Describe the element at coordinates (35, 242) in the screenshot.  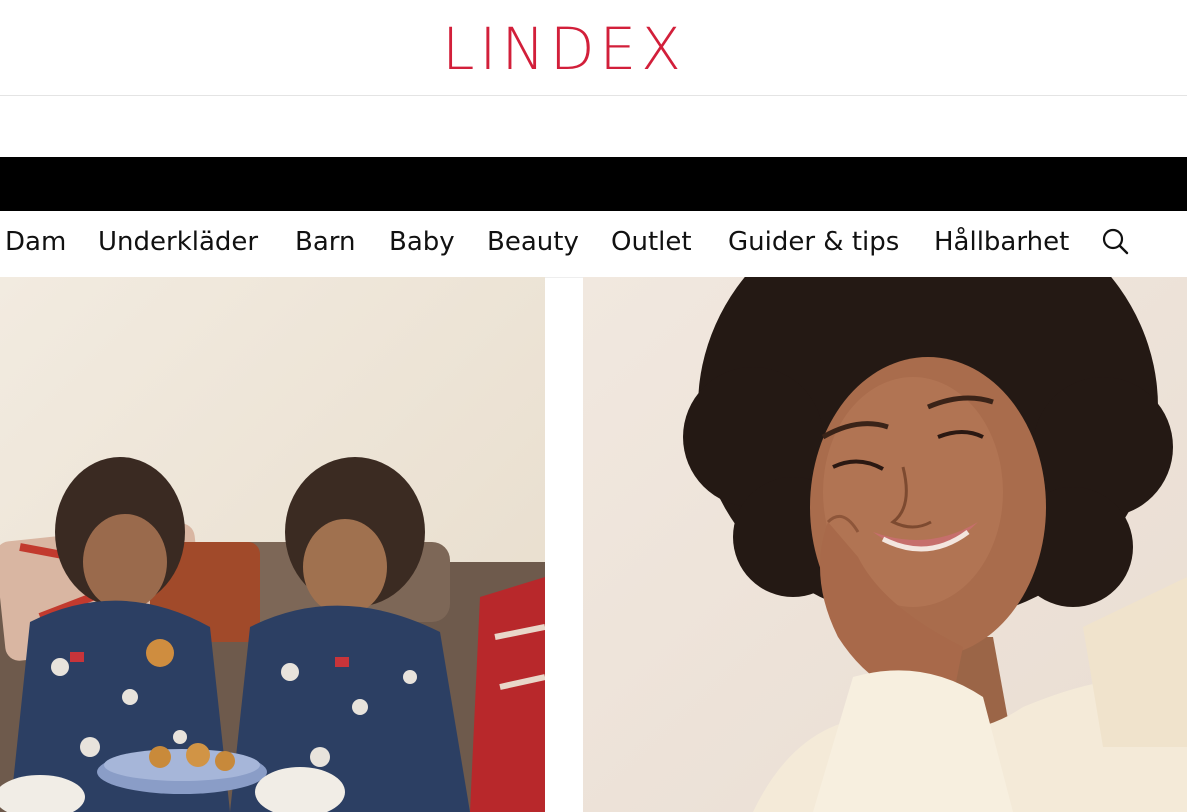
I see `nav-item-dam: Dam` at that location.